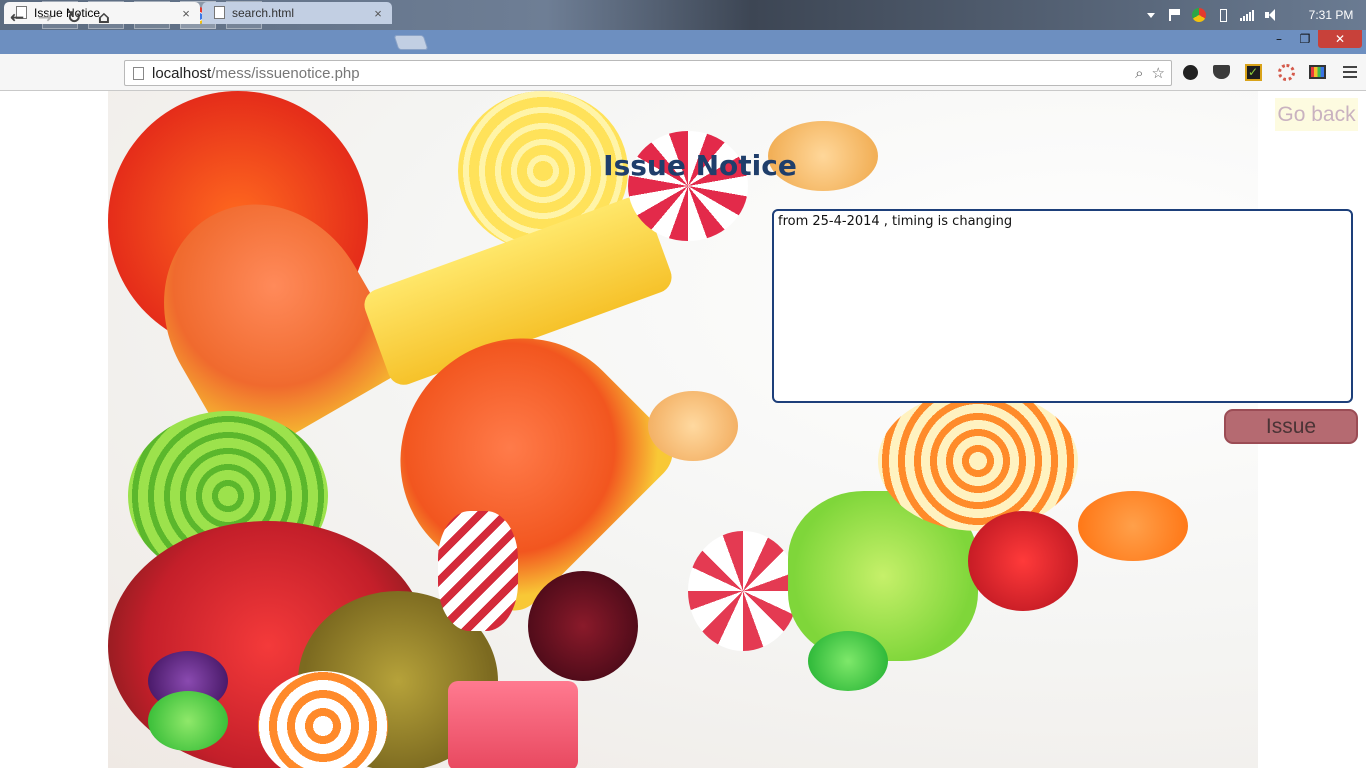  Describe the element at coordinates (411, 42) in the screenshot. I see `new-tab-button` at that location.